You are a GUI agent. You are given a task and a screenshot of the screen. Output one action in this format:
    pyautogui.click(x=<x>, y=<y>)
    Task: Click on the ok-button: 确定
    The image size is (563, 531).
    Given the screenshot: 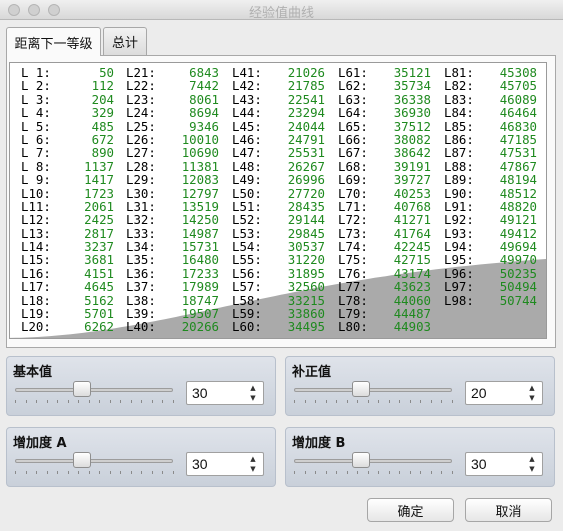 What is the action you would take?
    pyautogui.click(x=410, y=510)
    